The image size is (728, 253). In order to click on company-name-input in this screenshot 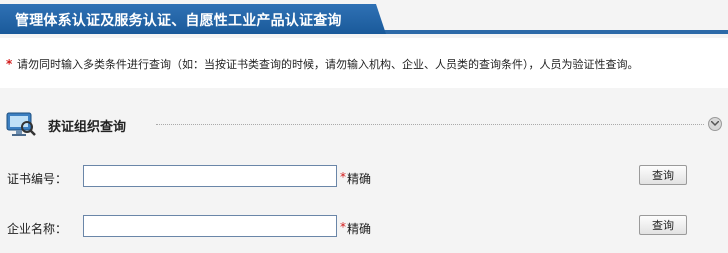, I will do `click(210, 226)`.